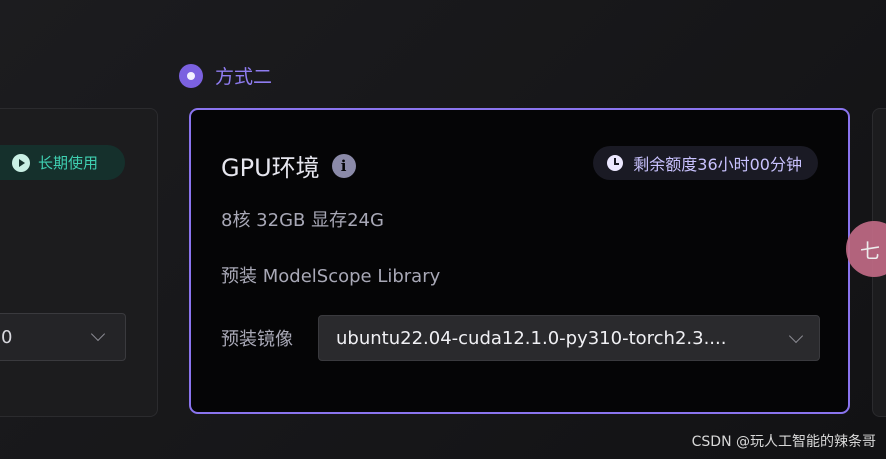 This screenshot has width=886, height=459. Describe the element at coordinates (783, 442) in the screenshot. I see `watermark: CSDN @玩人工智能的辣条哥` at that location.